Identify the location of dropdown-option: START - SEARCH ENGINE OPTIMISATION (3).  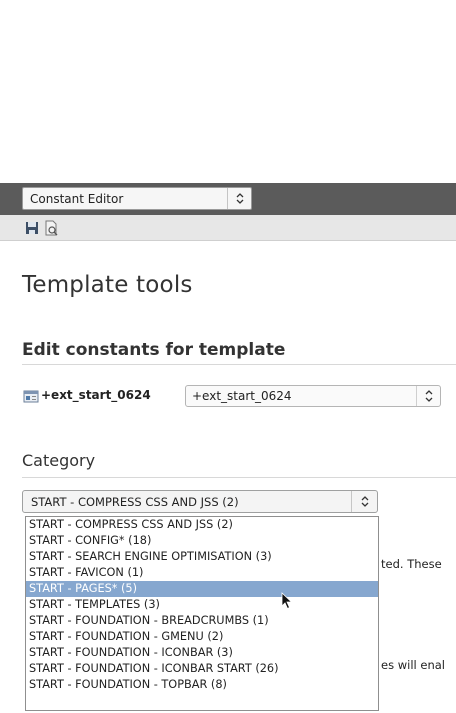
(202, 557).